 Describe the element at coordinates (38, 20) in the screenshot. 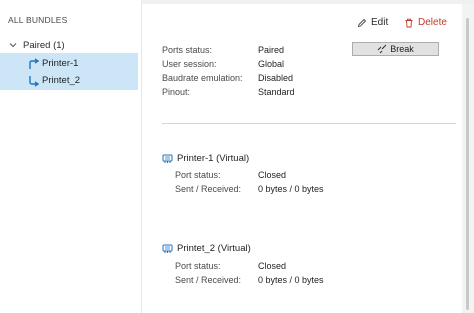

I see `sidebar-header: ALL BUNDLES` at that location.